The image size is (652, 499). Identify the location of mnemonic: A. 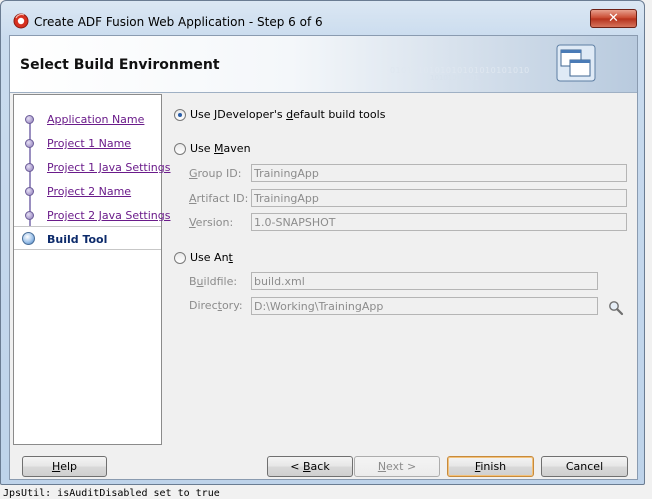
(193, 198).